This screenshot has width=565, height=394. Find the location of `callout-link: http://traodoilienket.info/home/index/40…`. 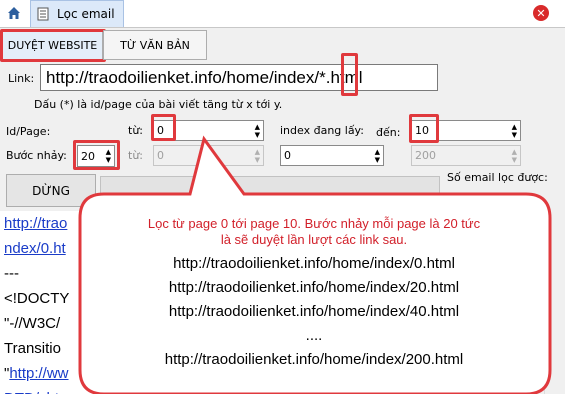

callout-link: http://traodoilienket.info/home/index/40… is located at coordinates (314, 311).